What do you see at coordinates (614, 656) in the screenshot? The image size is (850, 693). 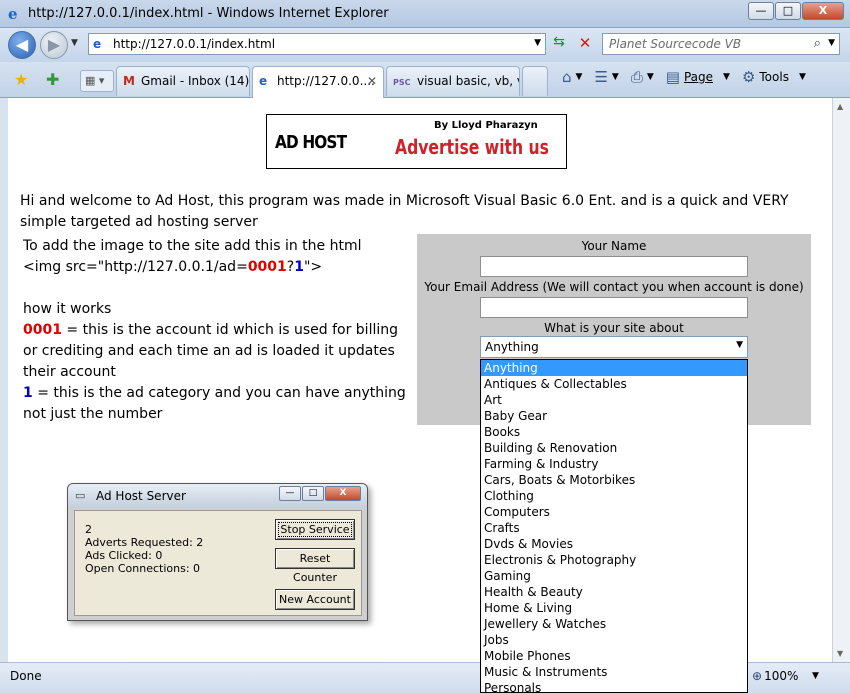 I see `dropdown-option: Mobile Phones` at bounding box center [614, 656].